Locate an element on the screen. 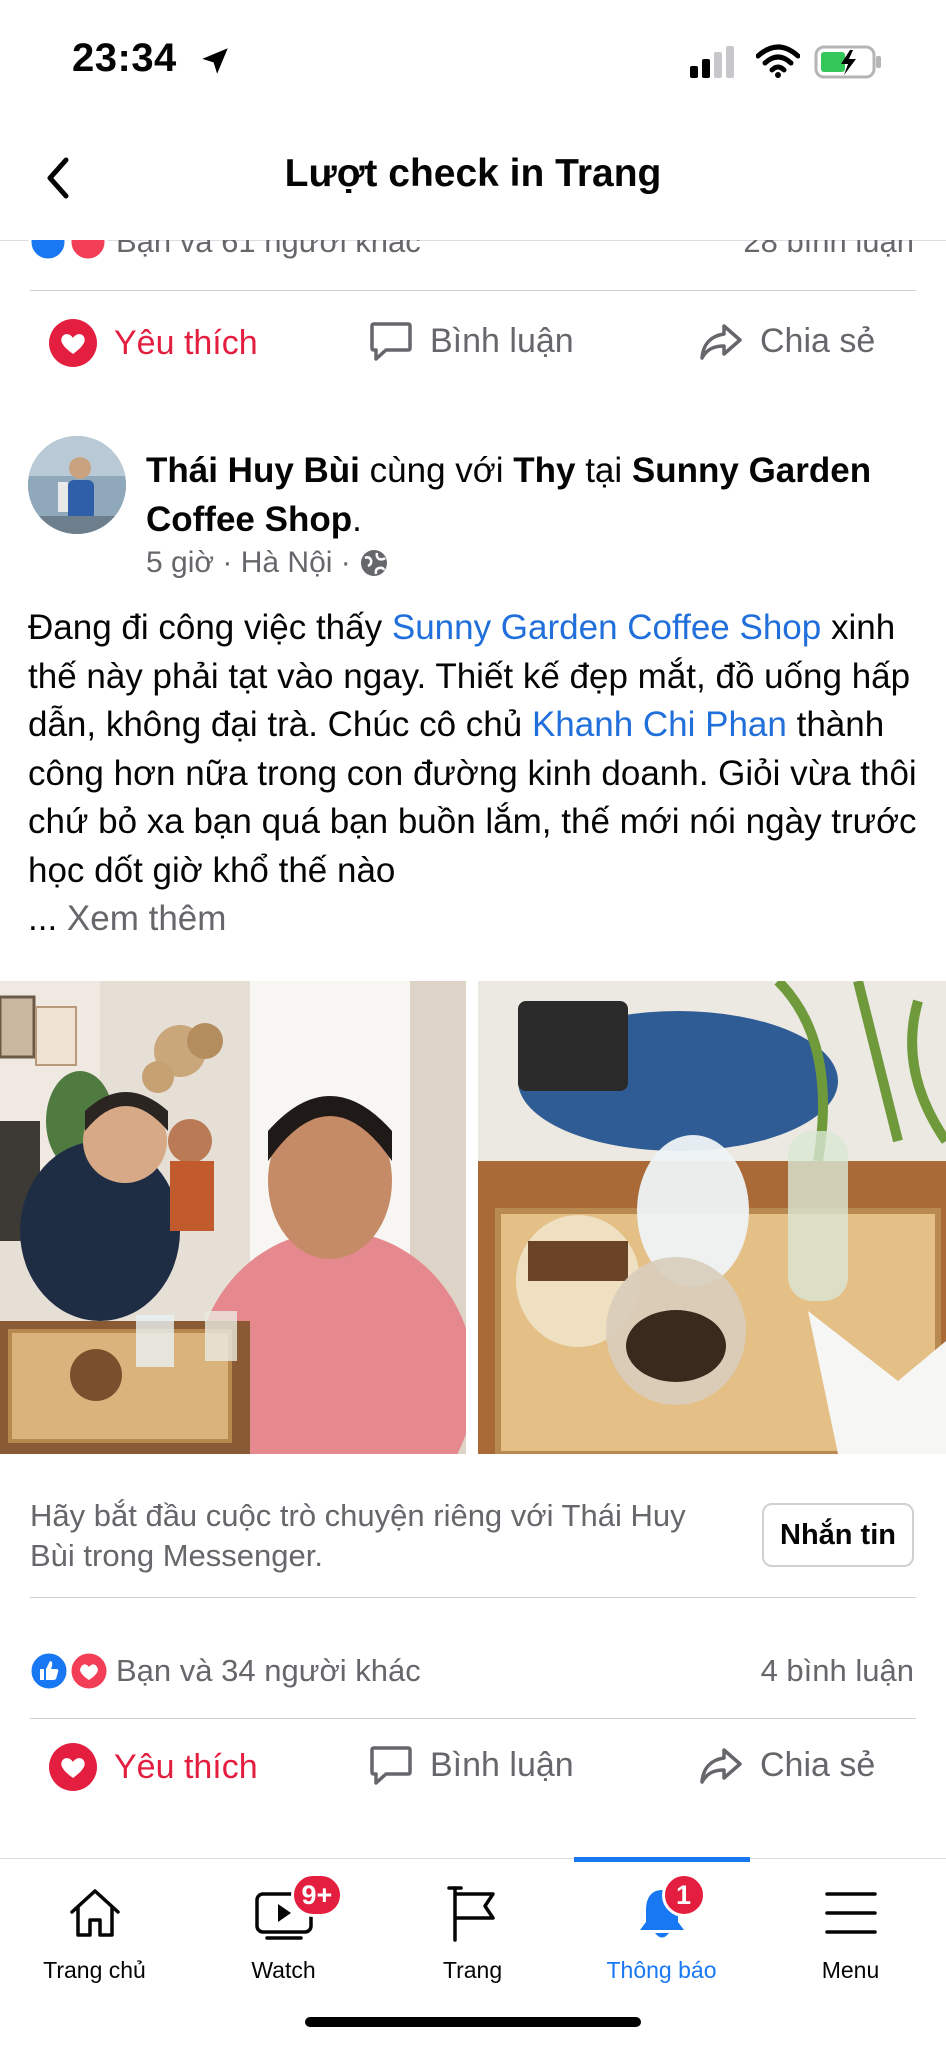  with-word: cùng với is located at coordinates (436, 470).